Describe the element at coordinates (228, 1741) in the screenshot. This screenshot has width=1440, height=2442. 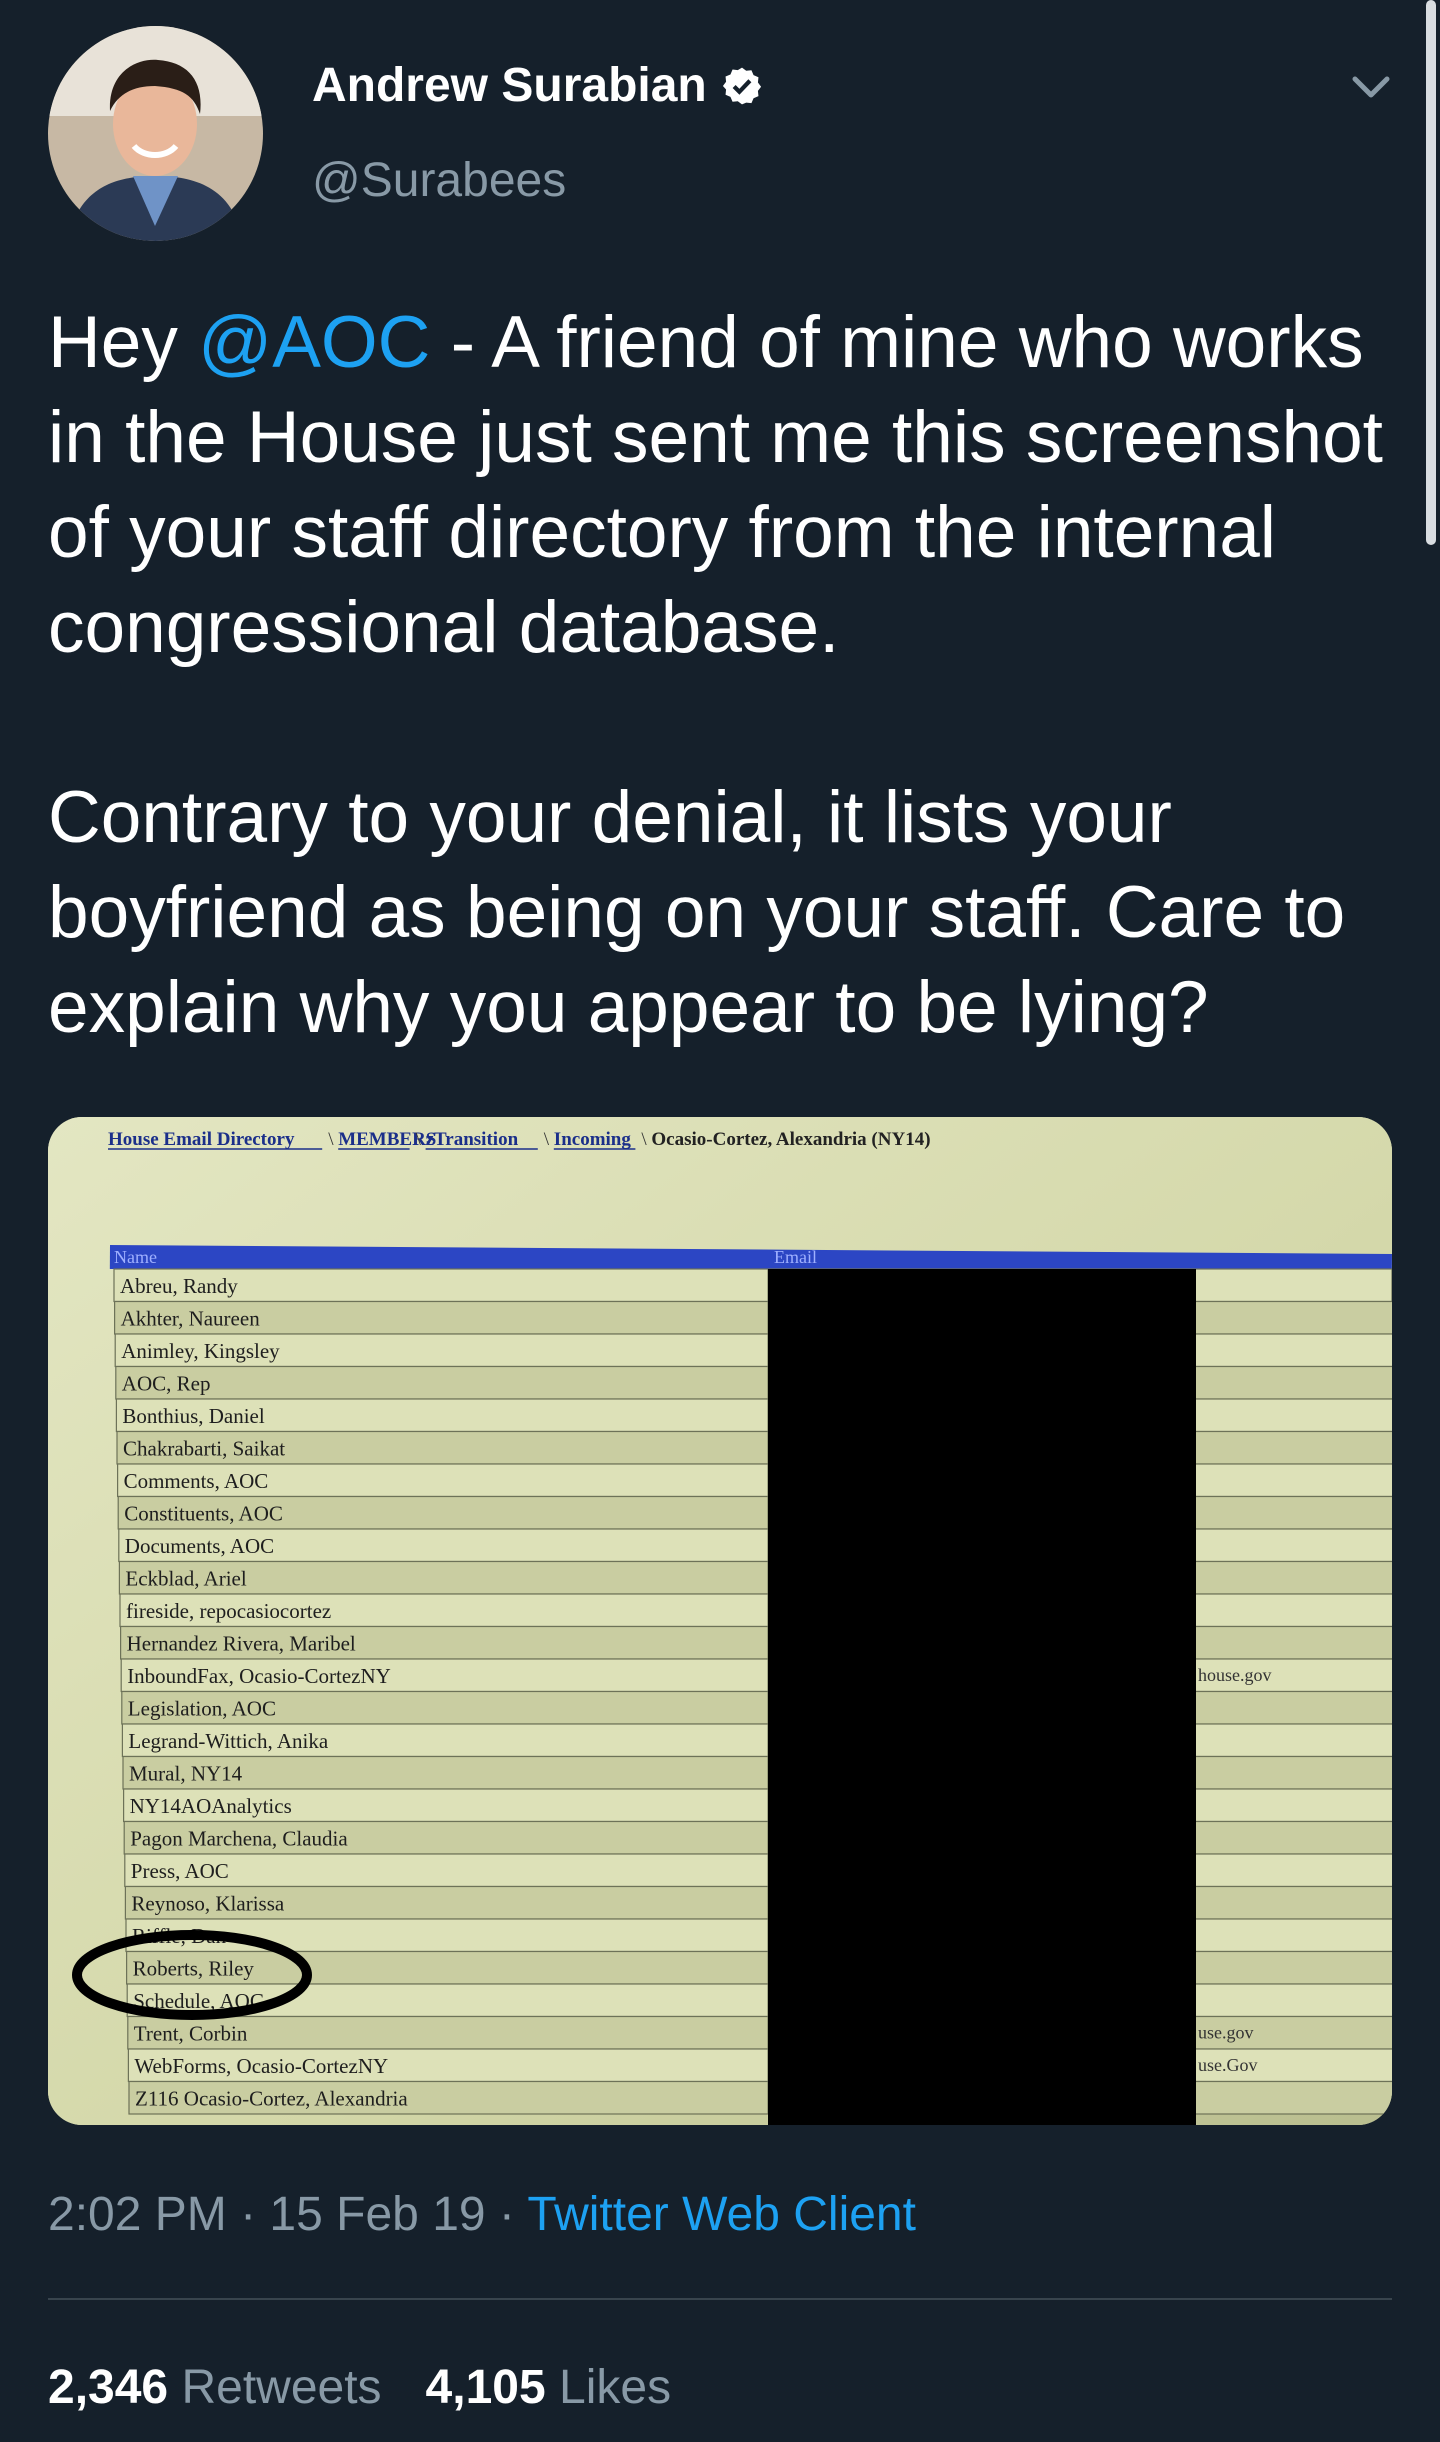
I see `row-name: Legrand-Wittich, Anika` at that location.